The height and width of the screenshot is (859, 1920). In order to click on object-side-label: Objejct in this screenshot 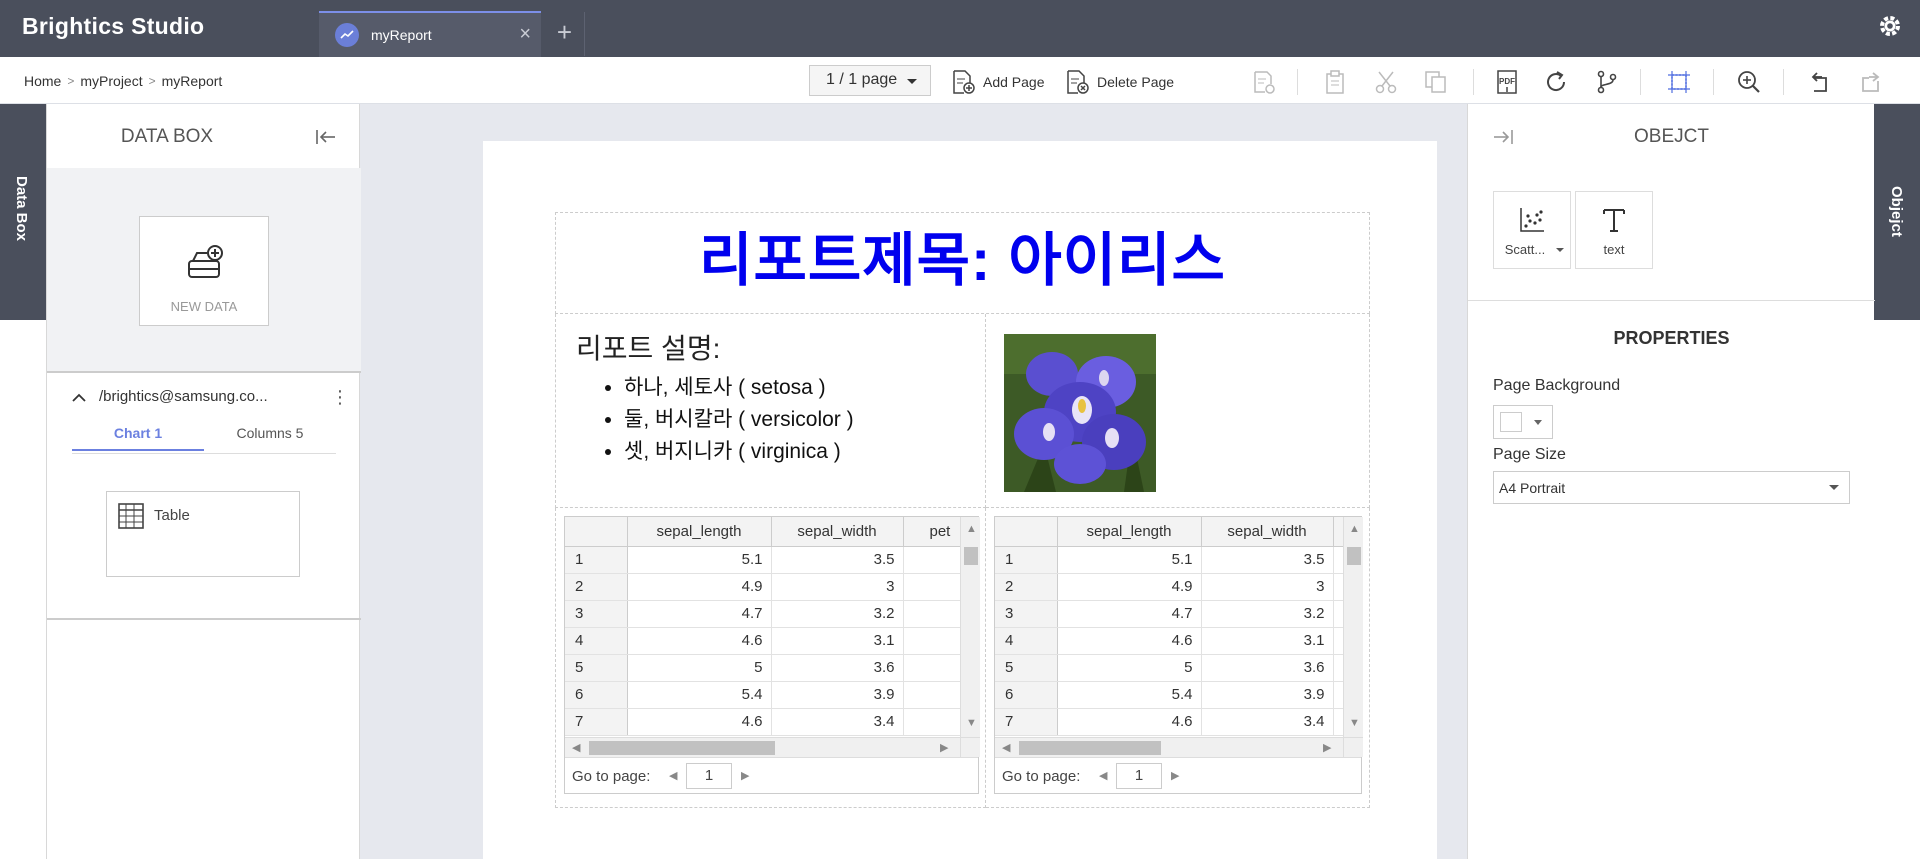, I will do `click(1896, 211)`.